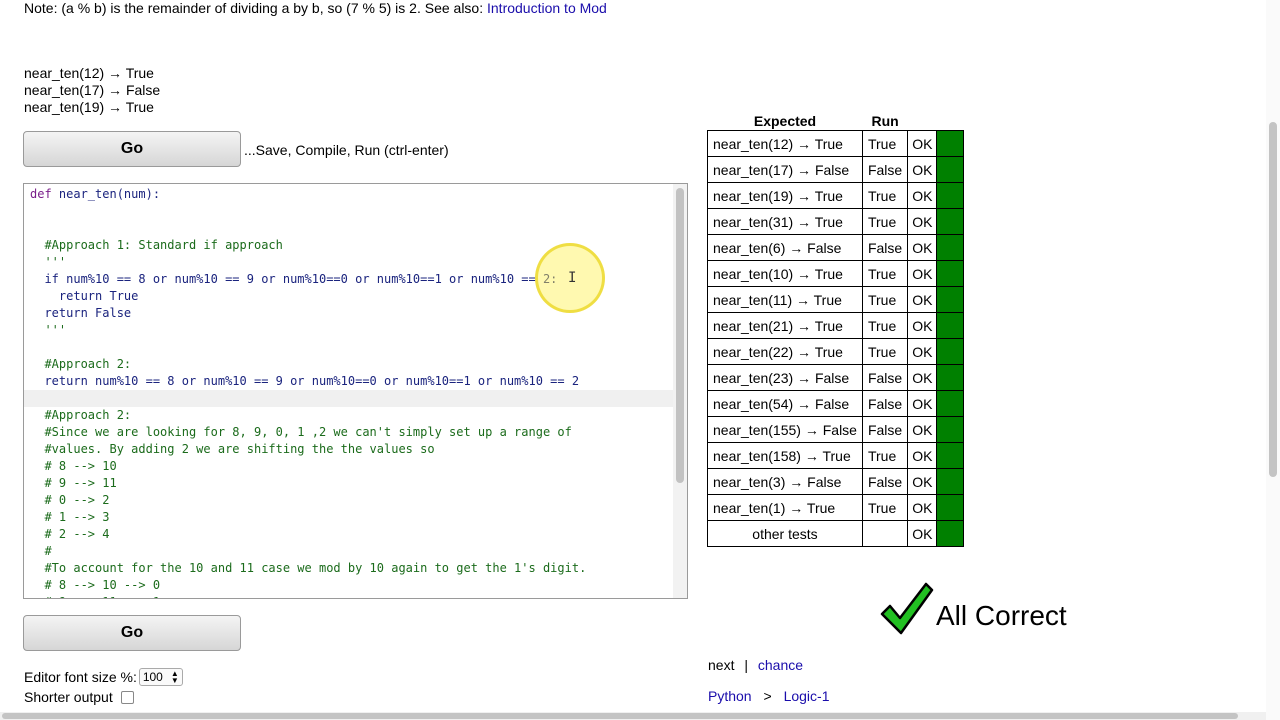 Image resolution: width=1280 pixels, height=720 pixels. I want to click on page-scrollbar, so click(1273, 360).